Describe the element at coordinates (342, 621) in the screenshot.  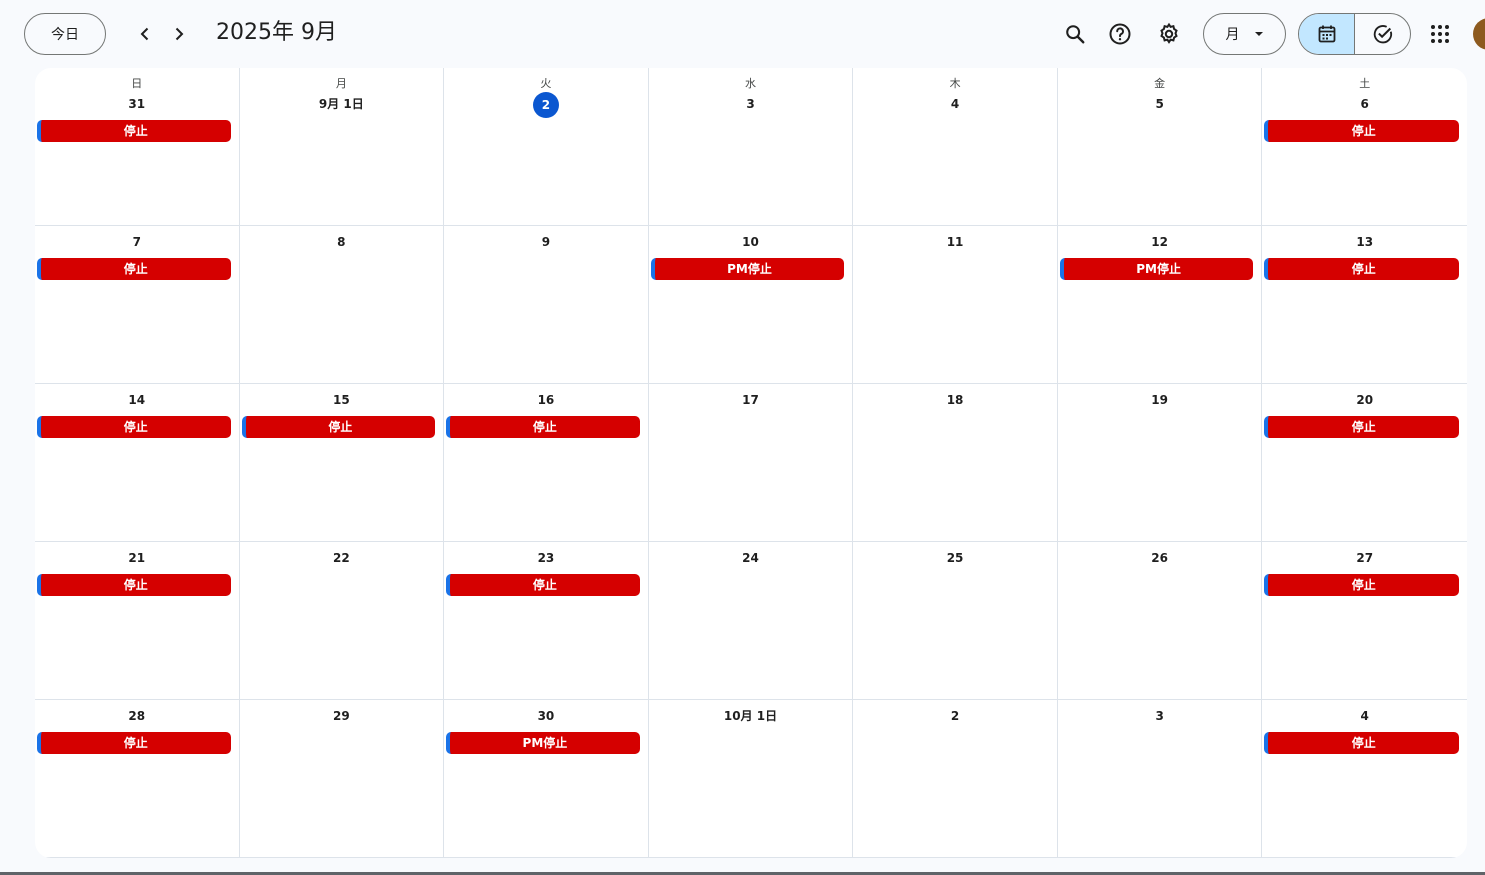
I see `day-cell: 22` at that location.